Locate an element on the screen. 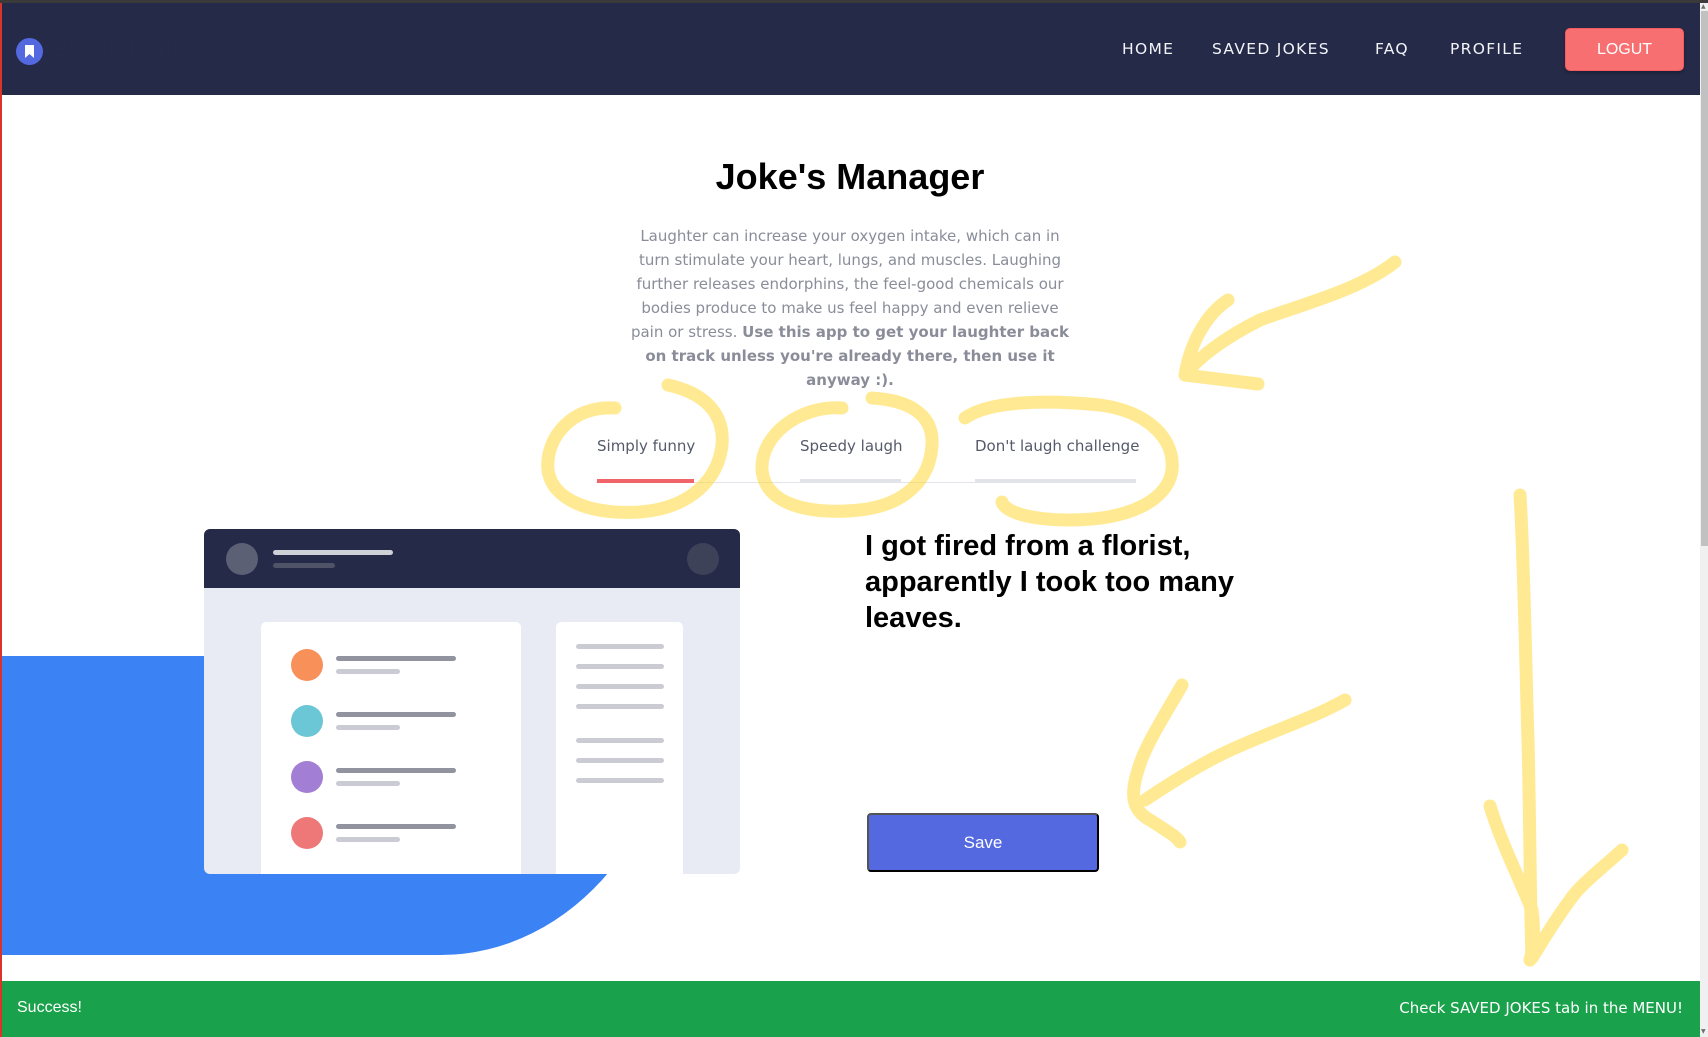  illustration-dot-red is located at coordinates (307, 833).